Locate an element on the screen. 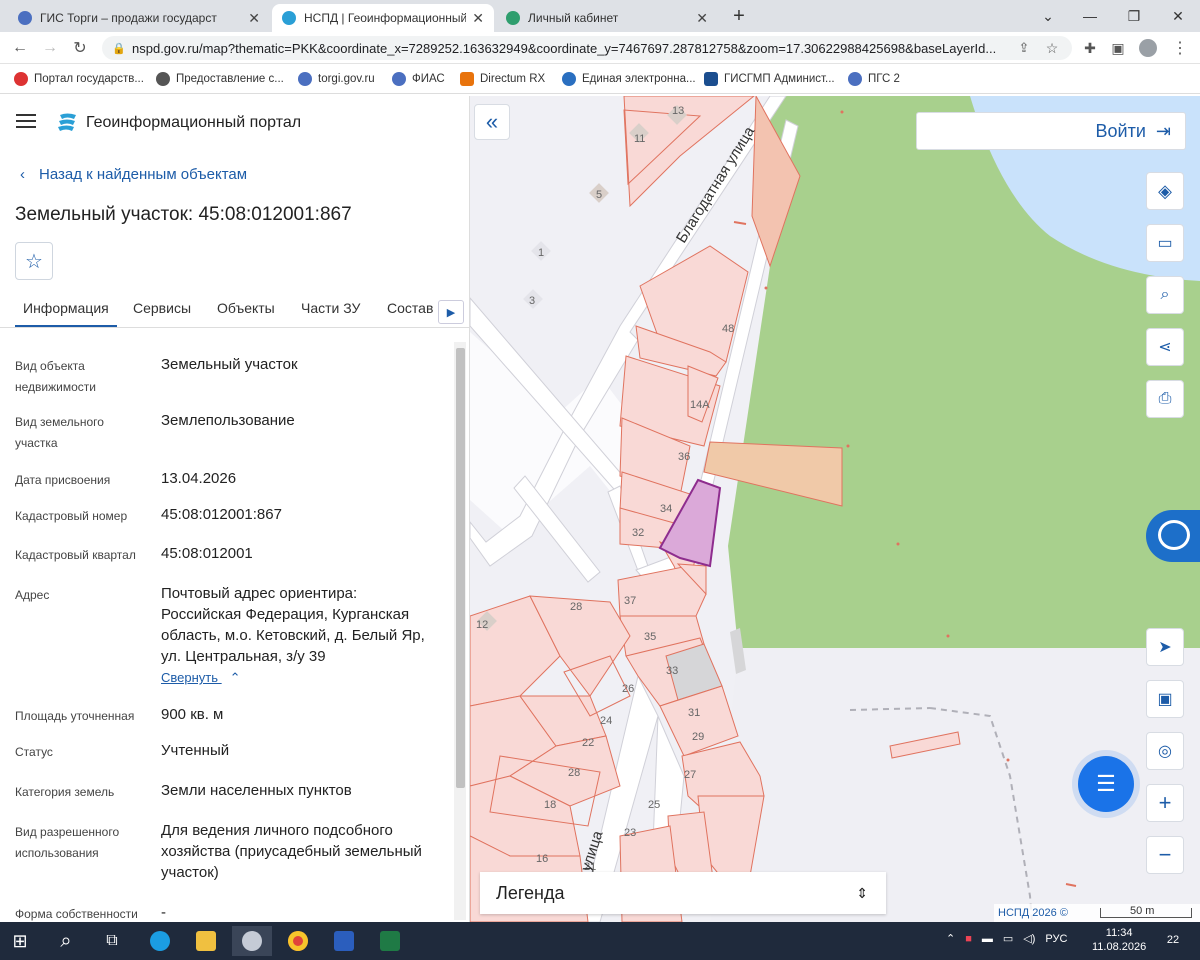 The image size is (1200, 960). edge-taskbar-icon is located at coordinates (160, 941).